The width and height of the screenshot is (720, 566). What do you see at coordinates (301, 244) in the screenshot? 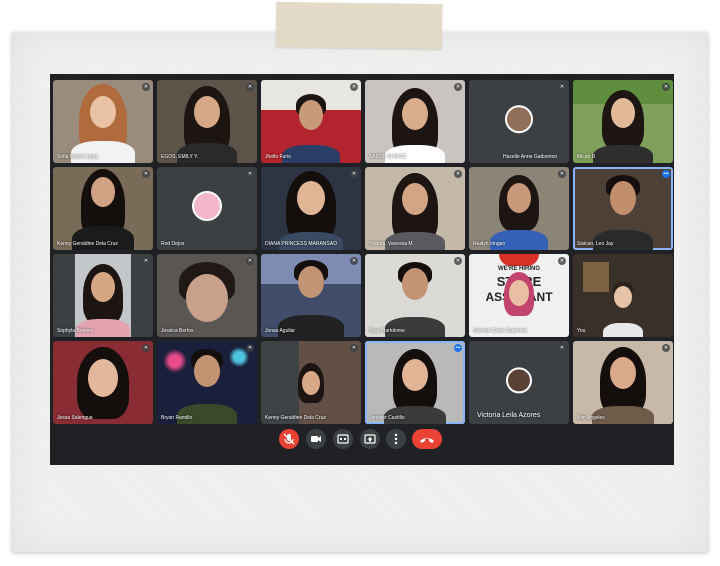
I see `participant-name: DIANA PRINCESS MARANSAO` at bounding box center [301, 244].